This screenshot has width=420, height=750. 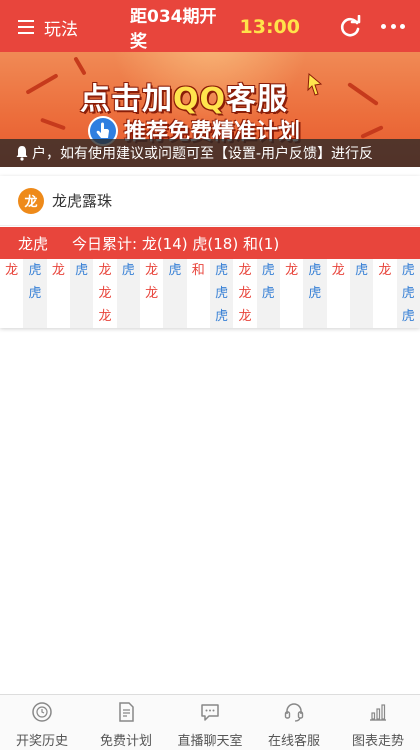 What do you see at coordinates (26, 27) in the screenshot?
I see `menu-icon` at bounding box center [26, 27].